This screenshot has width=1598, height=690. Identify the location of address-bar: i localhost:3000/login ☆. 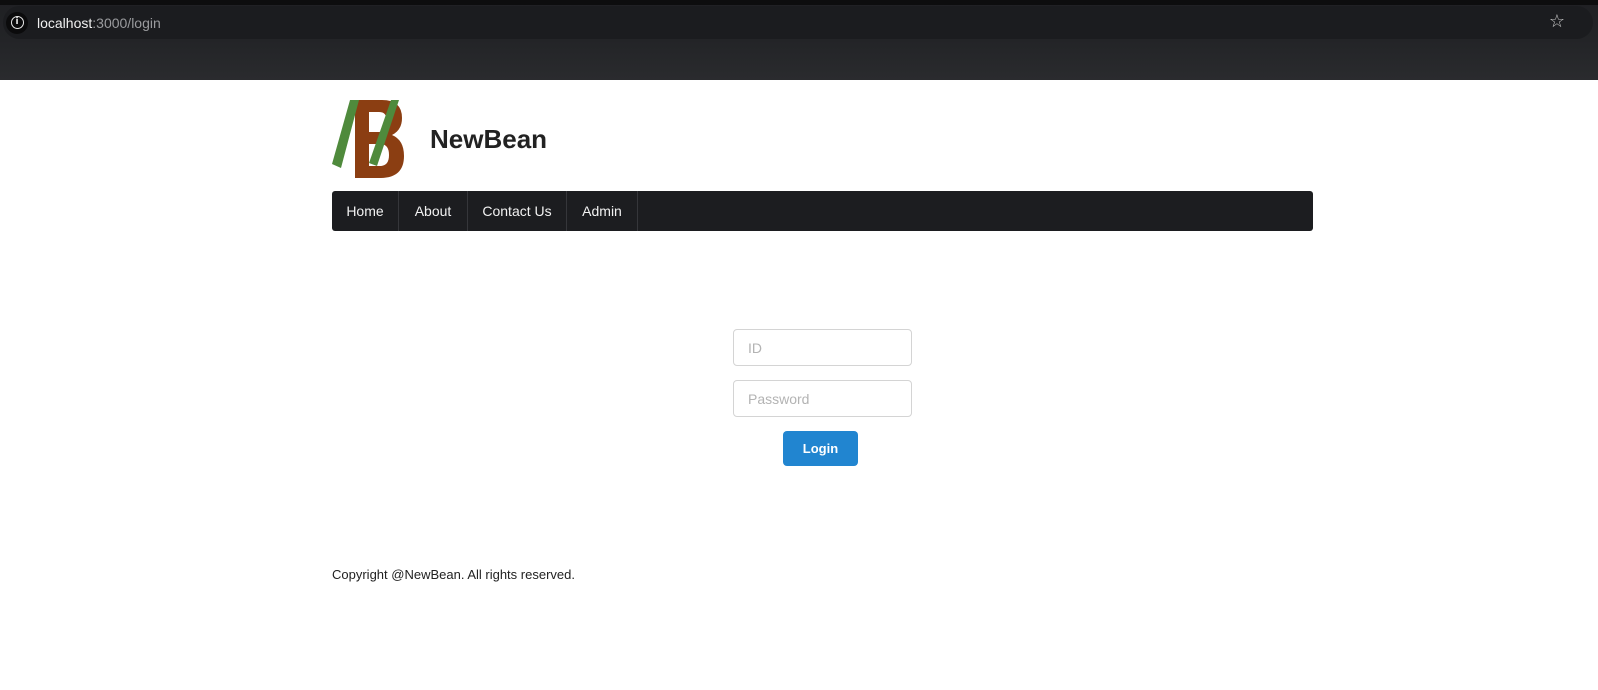
(798, 22).